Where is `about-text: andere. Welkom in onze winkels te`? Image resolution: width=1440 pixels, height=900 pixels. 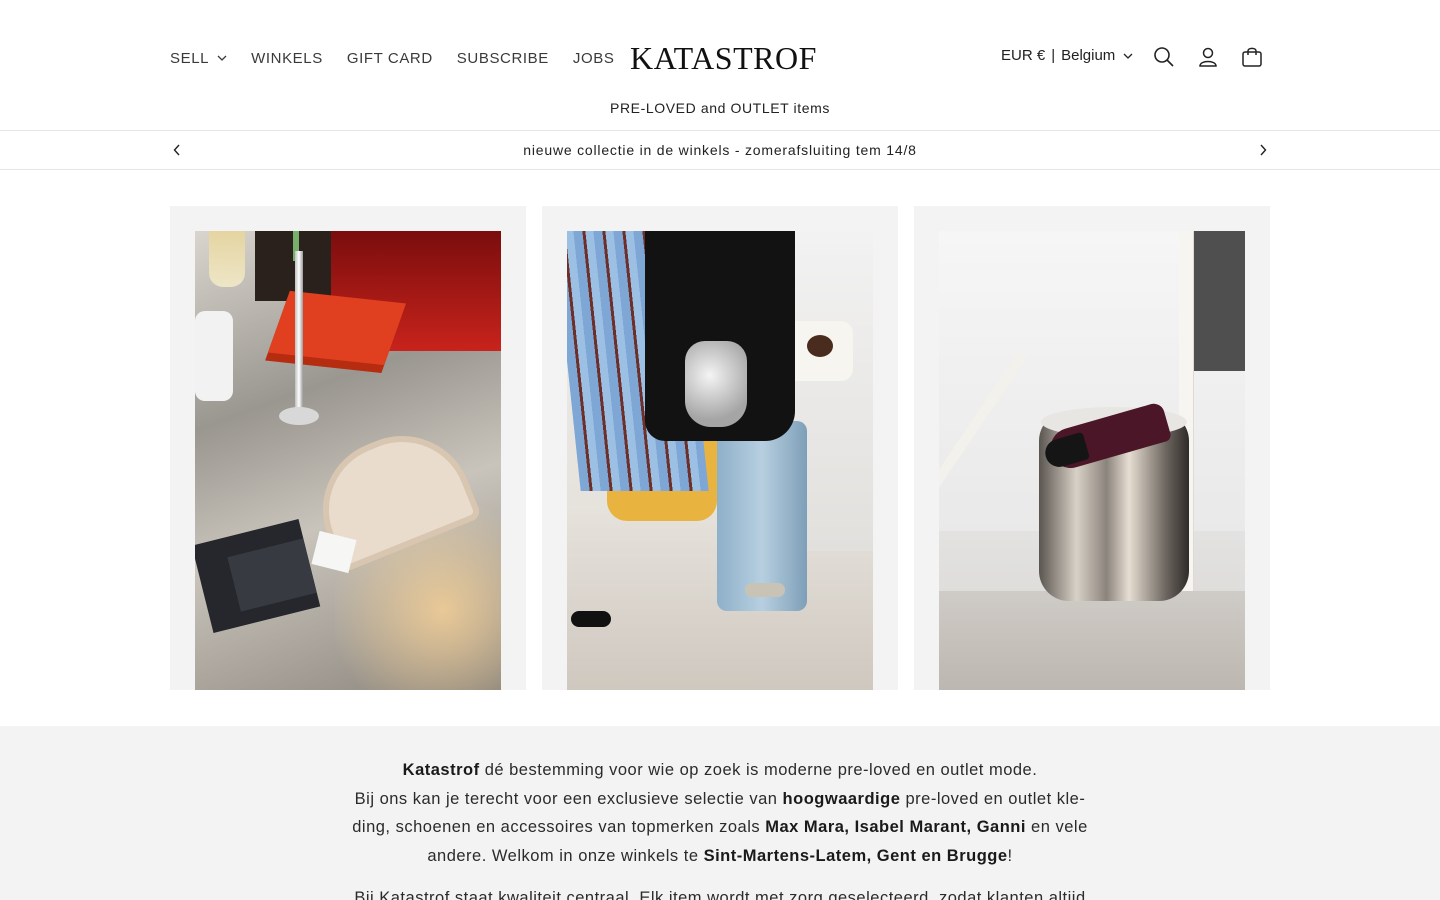
about-text: andere. Welkom in onze winkels te is located at coordinates (565, 856).